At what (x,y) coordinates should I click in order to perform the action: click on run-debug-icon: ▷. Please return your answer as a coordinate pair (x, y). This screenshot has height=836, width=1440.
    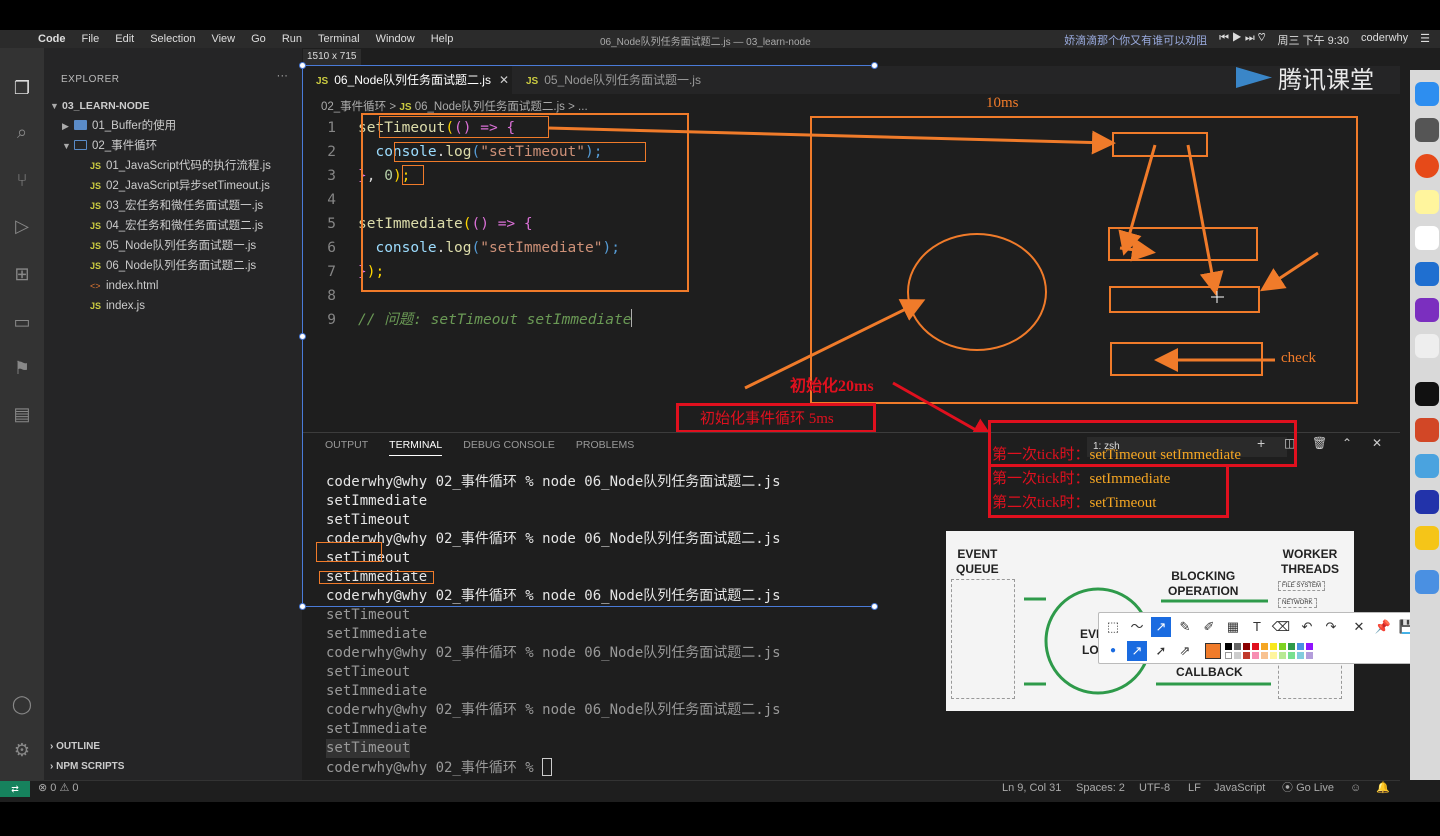
    Looking at the image, I should click on (22, 226).